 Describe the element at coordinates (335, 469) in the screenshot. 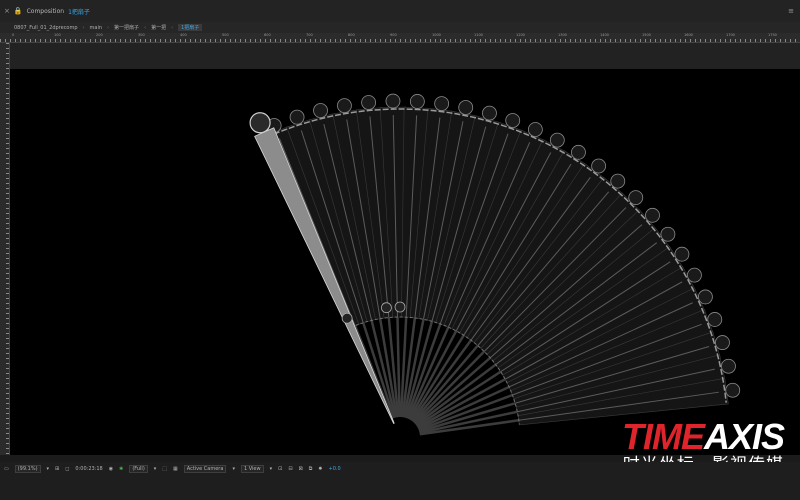

I see `exposure-value: +0.0` at that location.